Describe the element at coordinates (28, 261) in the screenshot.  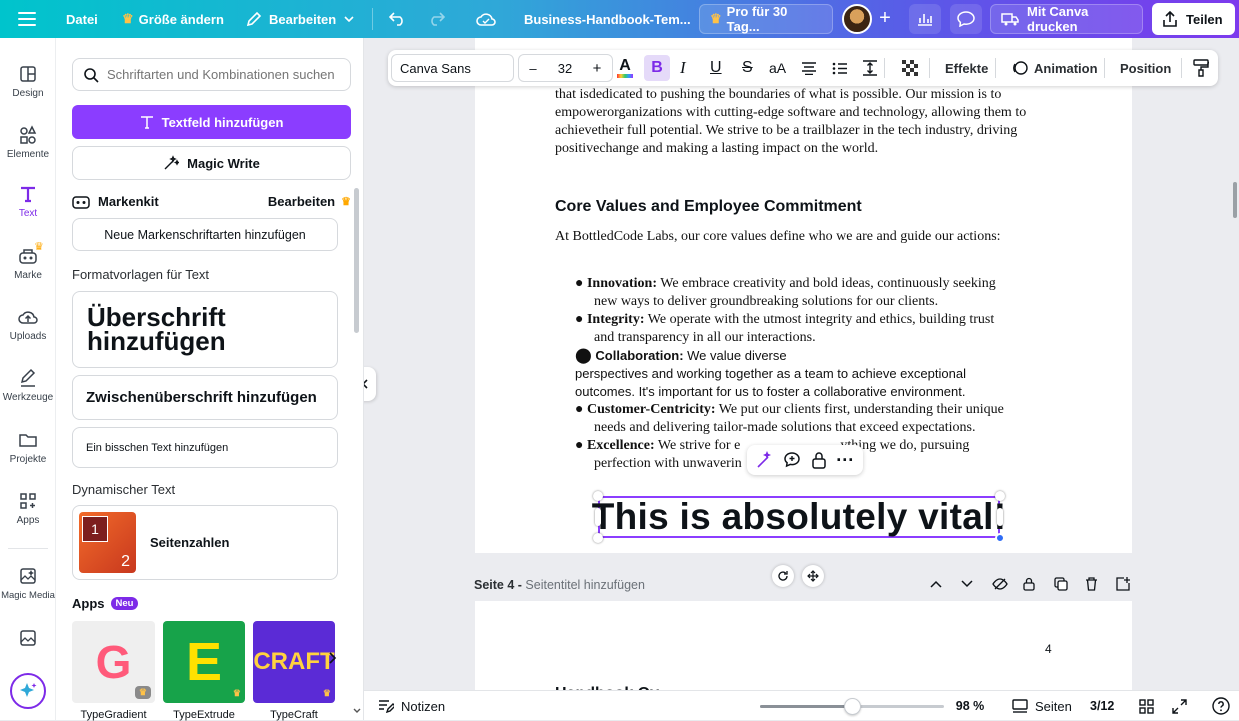
I see `rail-item-brand: Marke ♛` at that location.